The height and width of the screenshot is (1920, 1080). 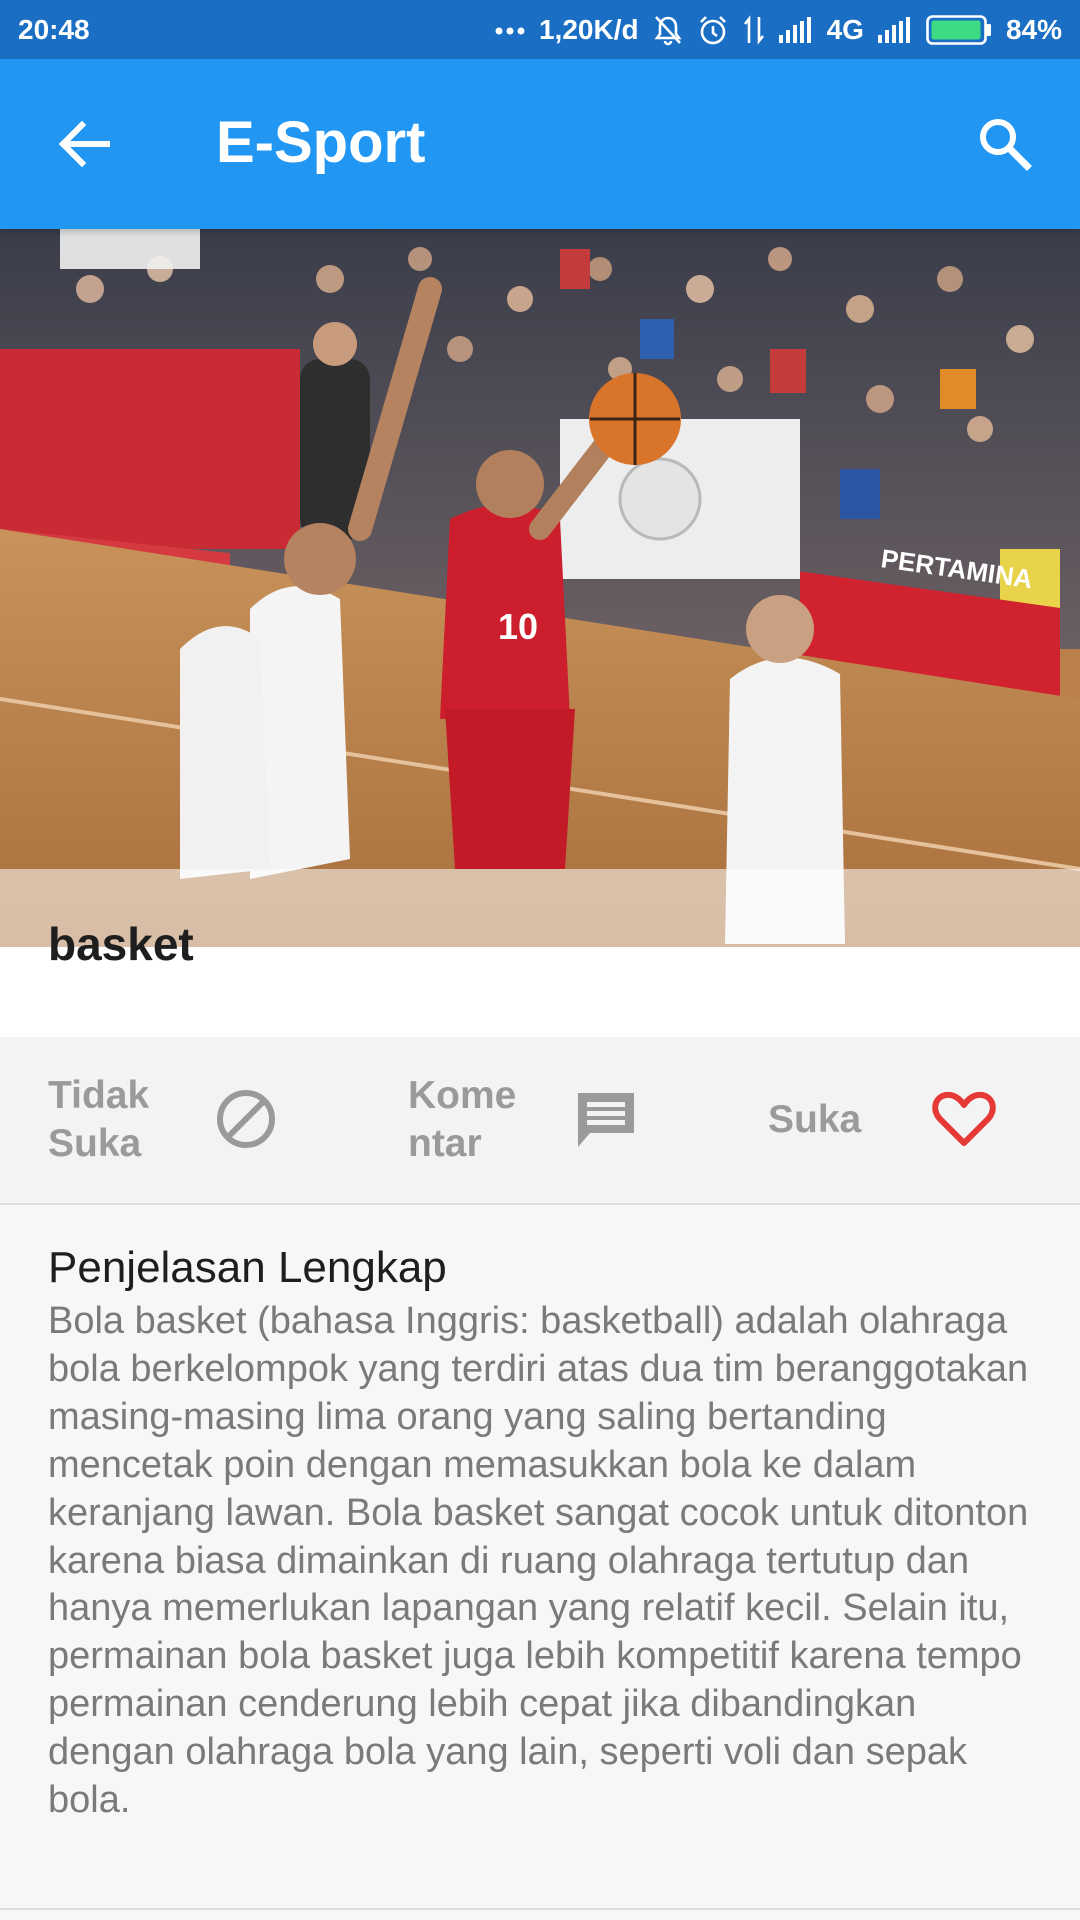 I want to click on search-icon, so click(x=1006, y=145).